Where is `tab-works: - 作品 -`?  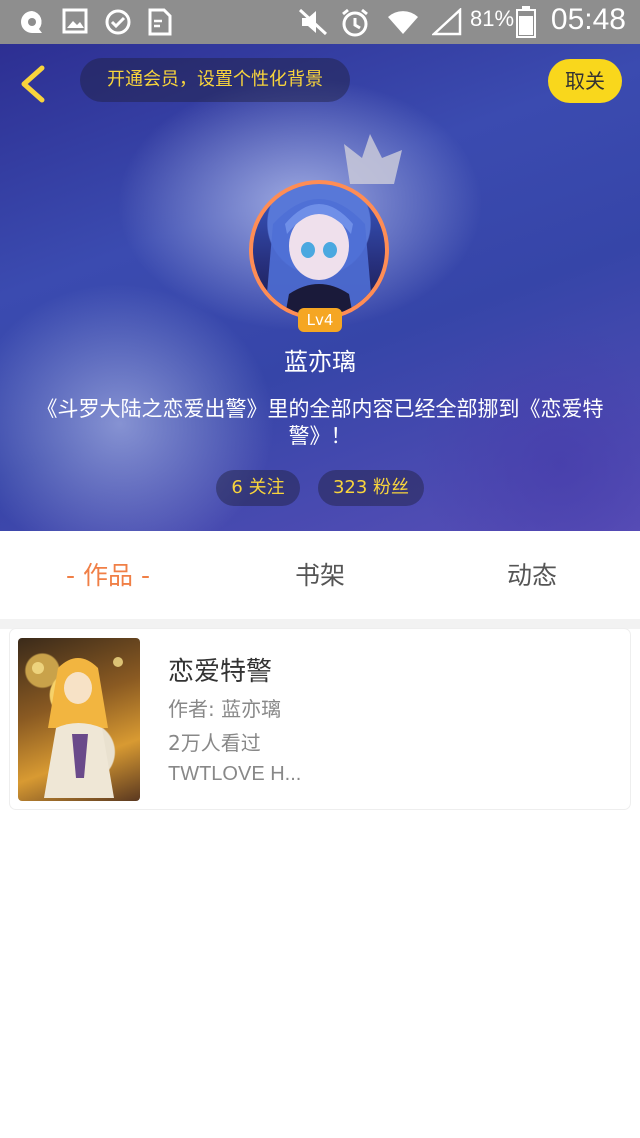
tab-works: - 作品 - is located at coordinates (108, 575).